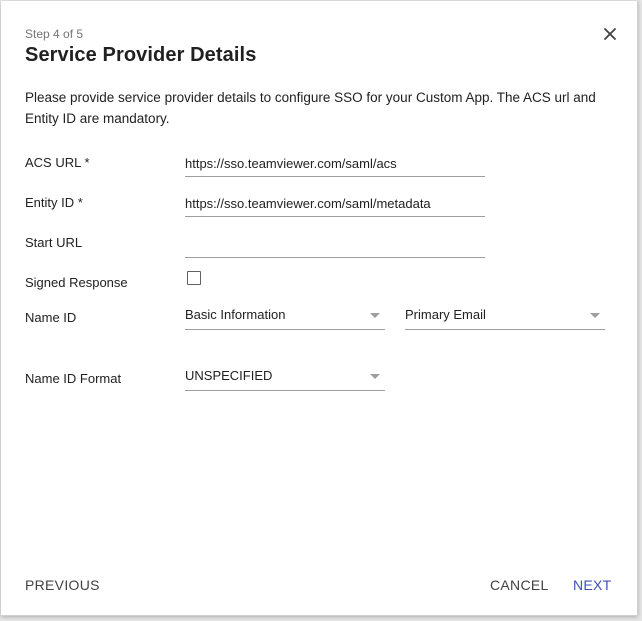 This screenshot has height=621, width=642. I want to click on close-button, so click(610, 34).